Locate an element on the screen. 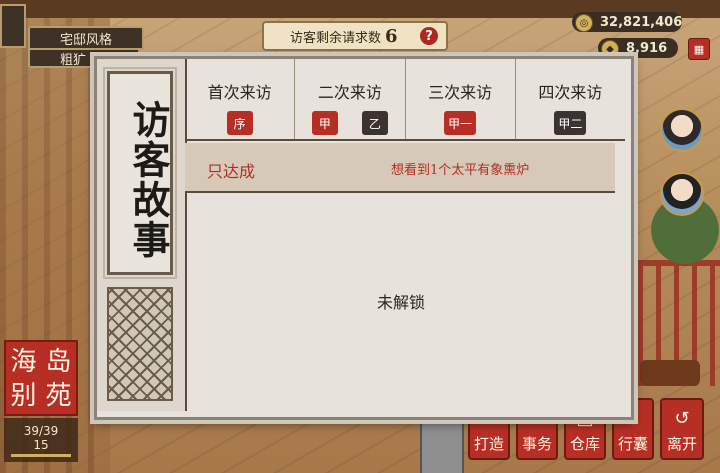  tab-second-visit: 二次来访 甲 乙 is located at coordinates (350, 99).